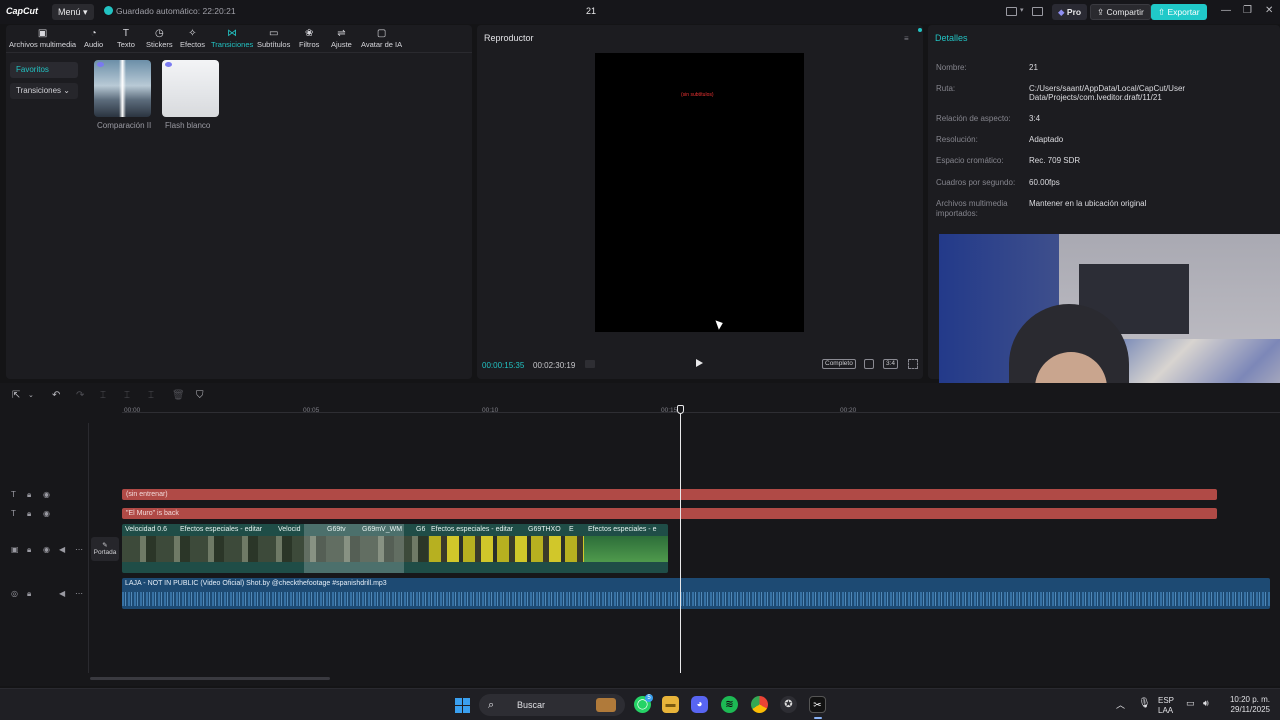 Image resolution: width=1280 pixels, height=720 pixels. What do you see at coordinates (1206, 703) in the screenshot?
I see `volume-icon: 🔊︎` at bounding box center [1206, 703].